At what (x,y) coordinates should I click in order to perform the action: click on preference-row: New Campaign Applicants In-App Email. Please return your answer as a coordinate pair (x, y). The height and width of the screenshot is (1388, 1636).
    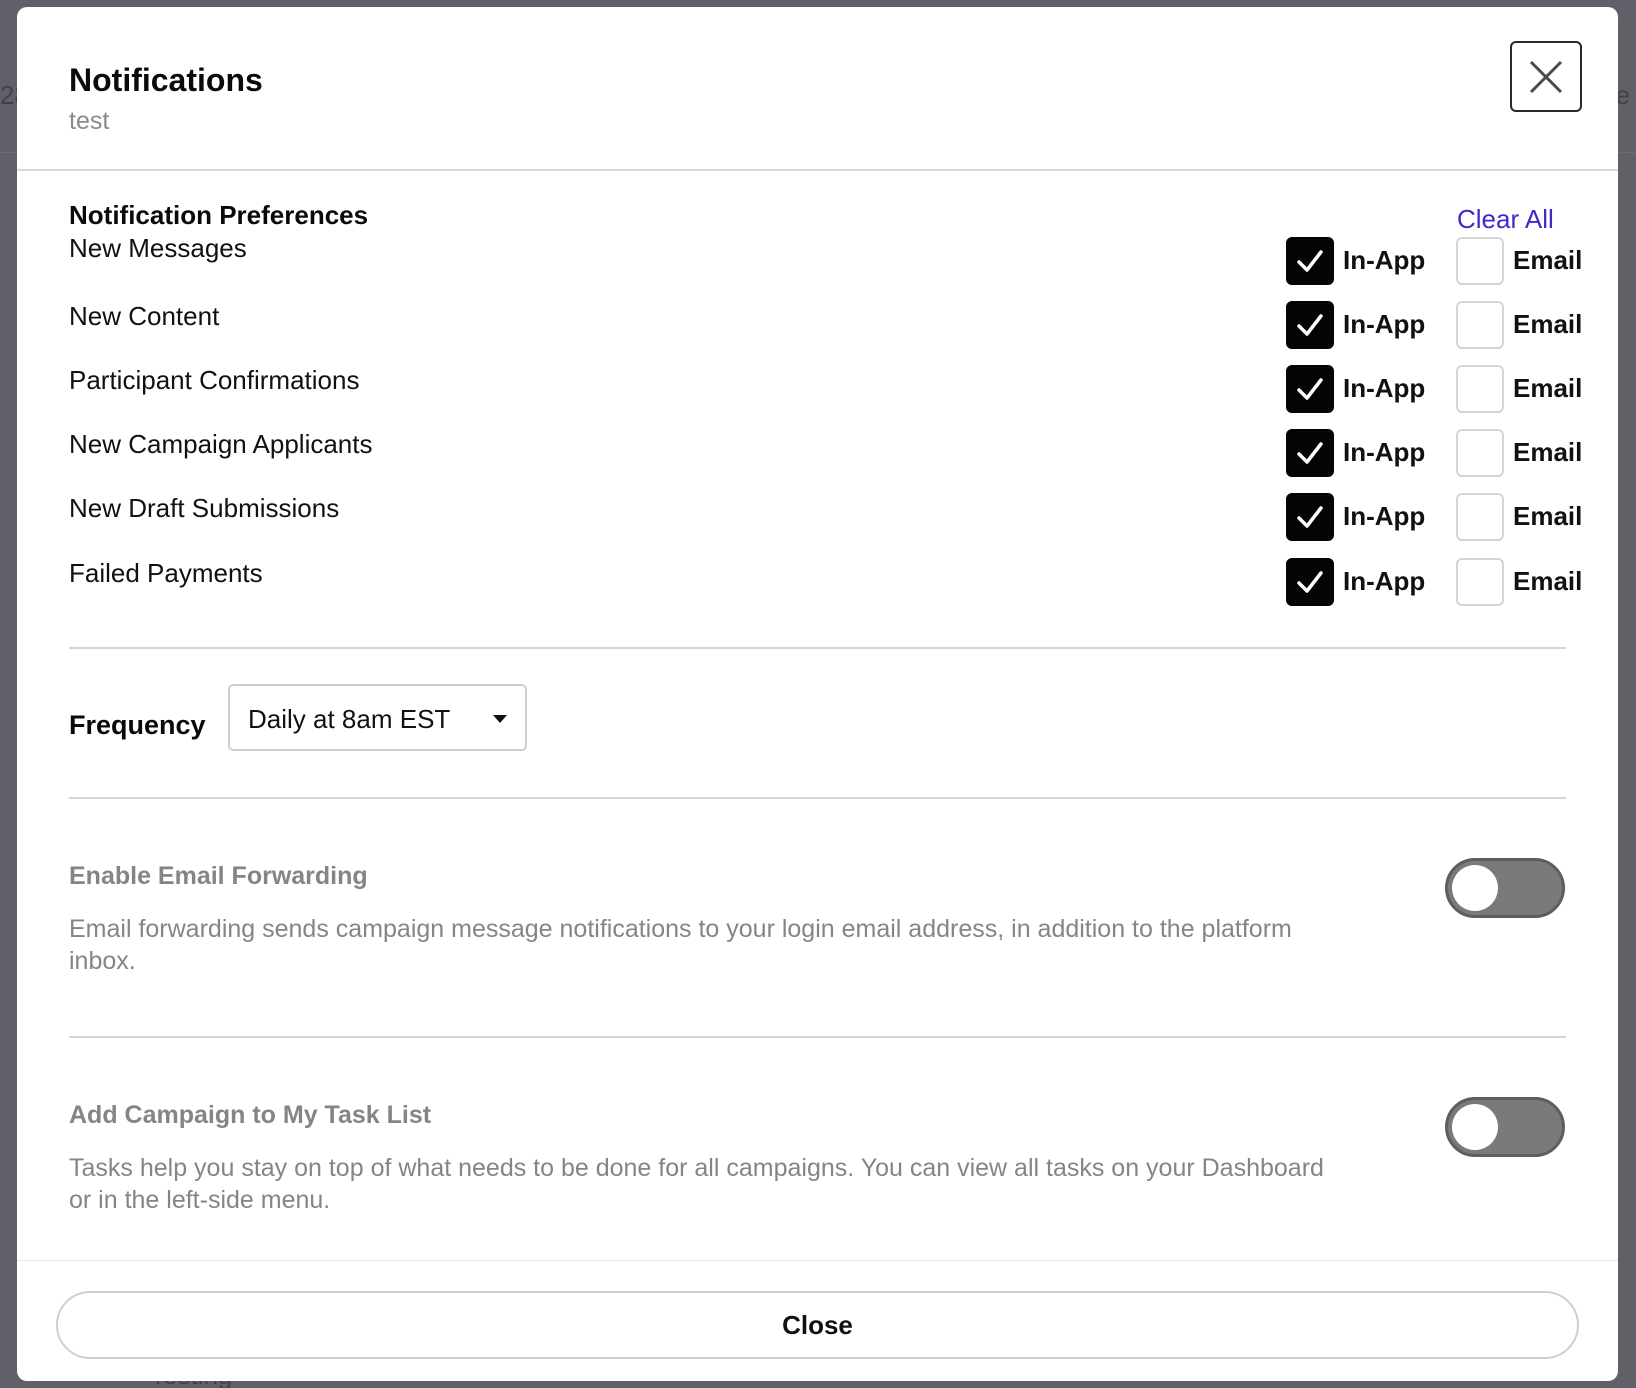
    Looking at the image, I should click on (825, 453).